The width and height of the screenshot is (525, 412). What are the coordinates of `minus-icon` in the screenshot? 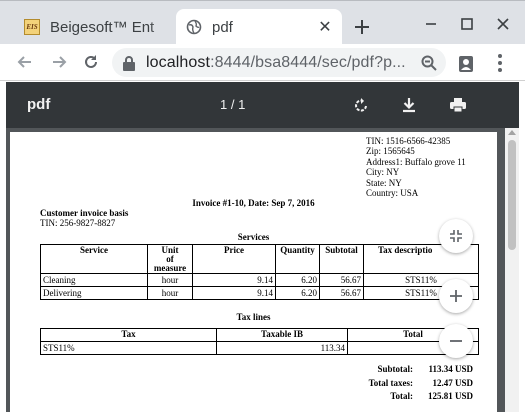 It's located at (456, 341).